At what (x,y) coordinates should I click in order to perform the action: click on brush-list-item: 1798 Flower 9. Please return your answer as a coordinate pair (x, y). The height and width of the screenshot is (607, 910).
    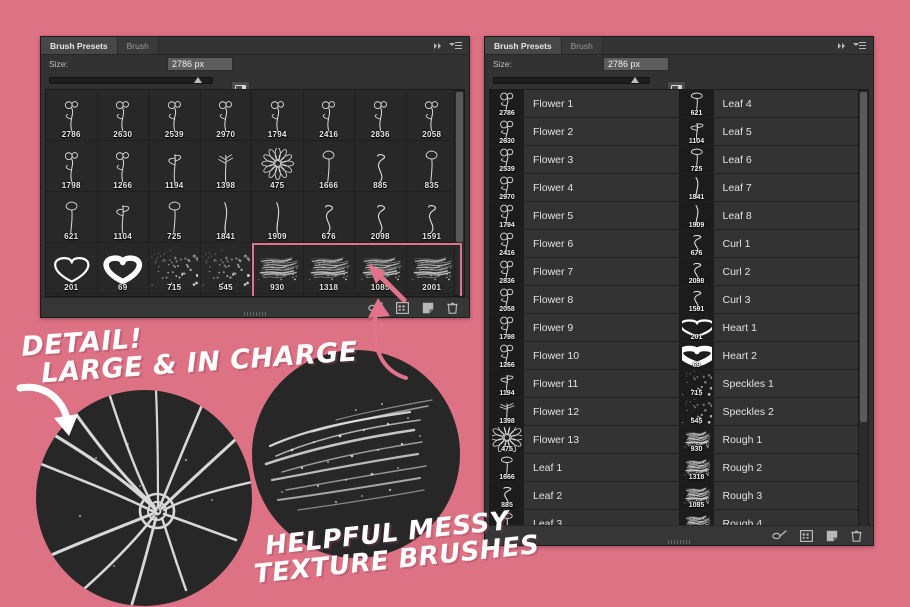
    Looking at the image, I should click on (584, 328).